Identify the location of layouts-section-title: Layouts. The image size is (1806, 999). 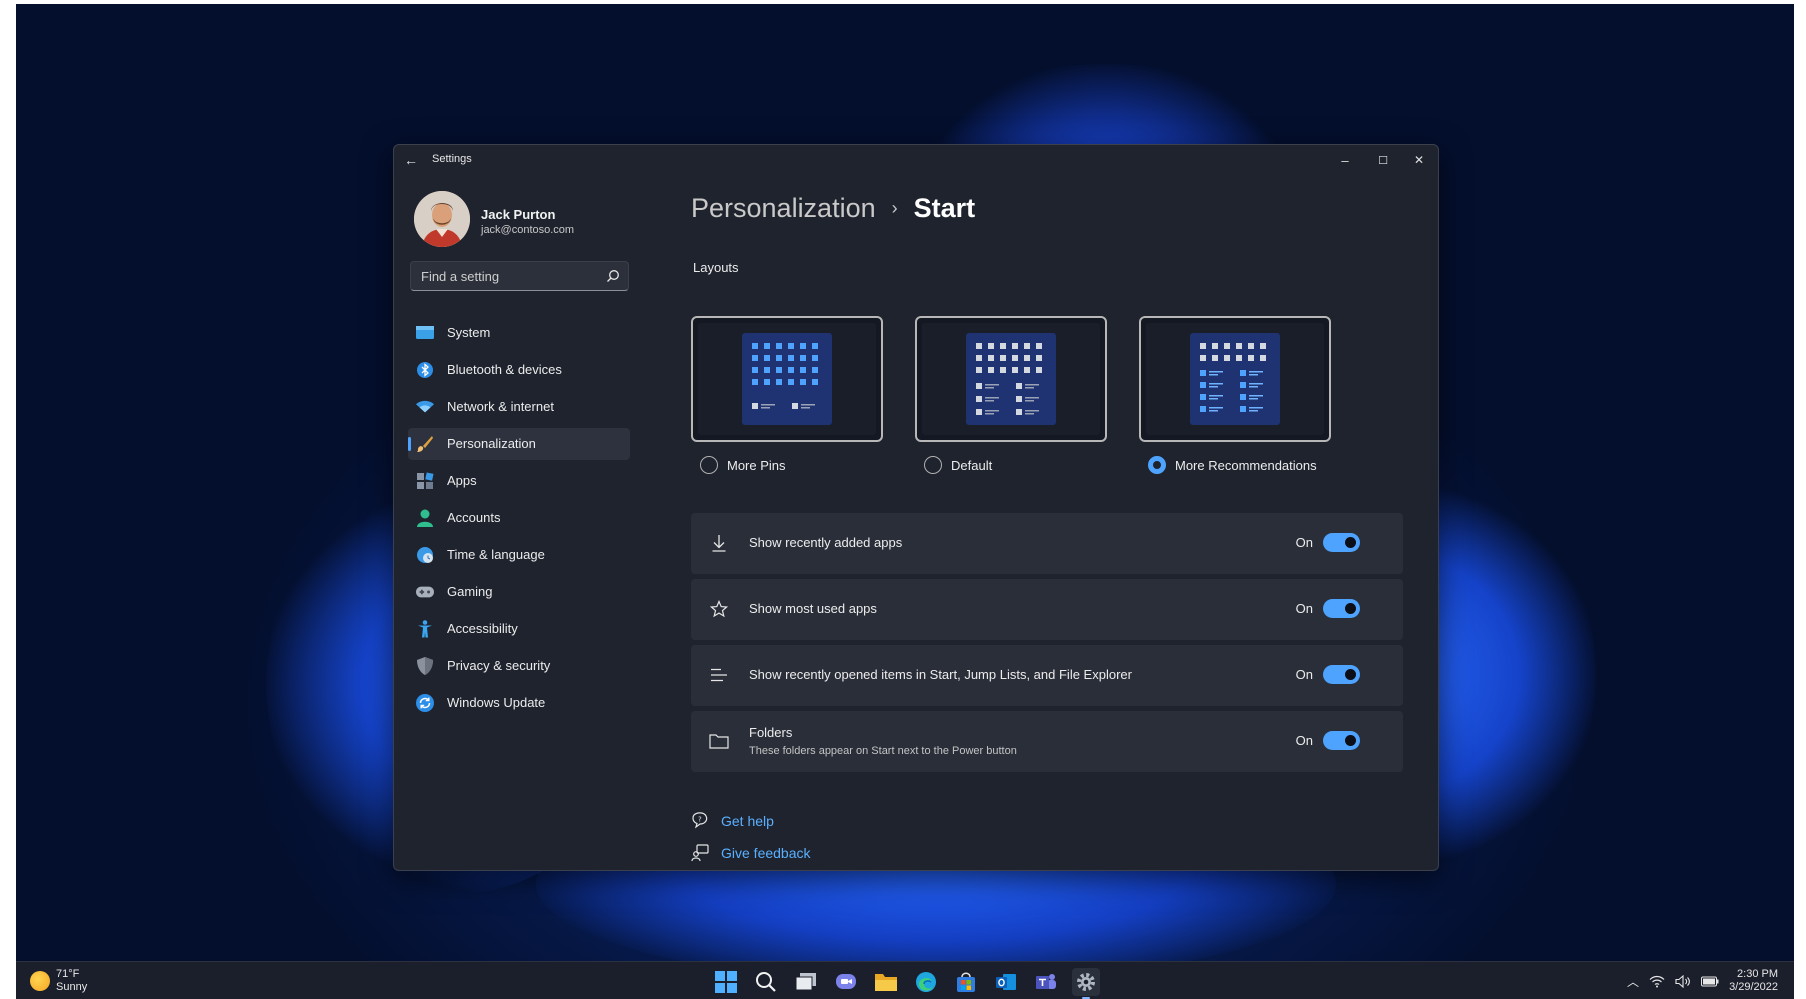
(716, 267).